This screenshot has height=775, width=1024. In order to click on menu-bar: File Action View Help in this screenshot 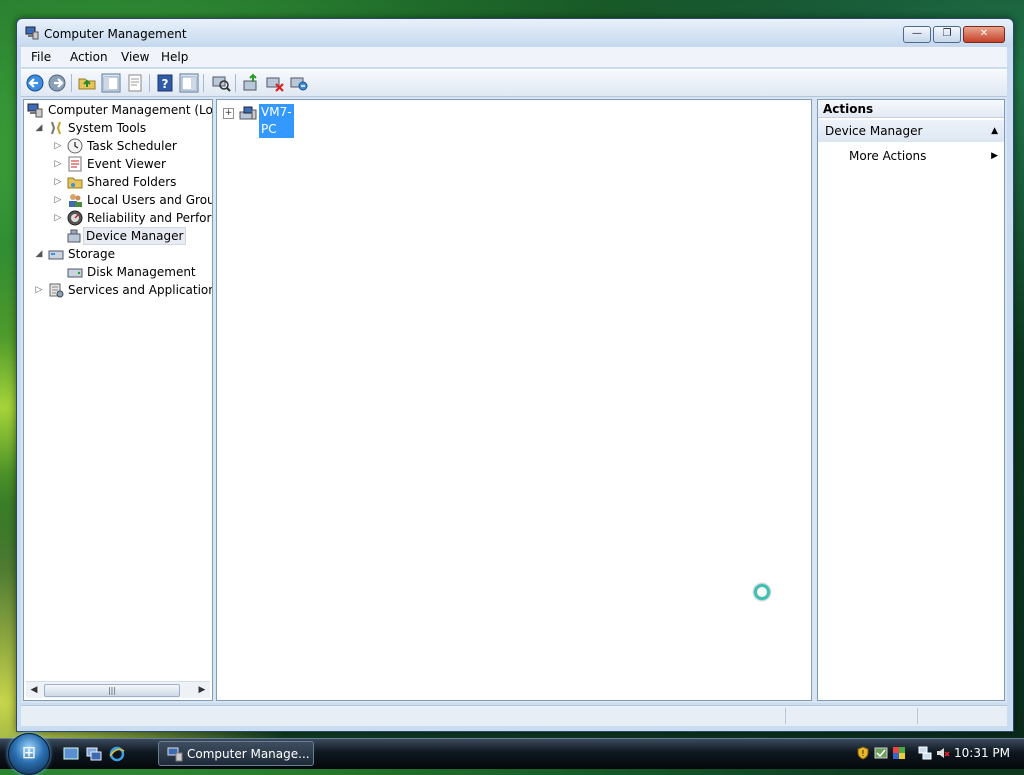, I will do `click(514, 57)`.